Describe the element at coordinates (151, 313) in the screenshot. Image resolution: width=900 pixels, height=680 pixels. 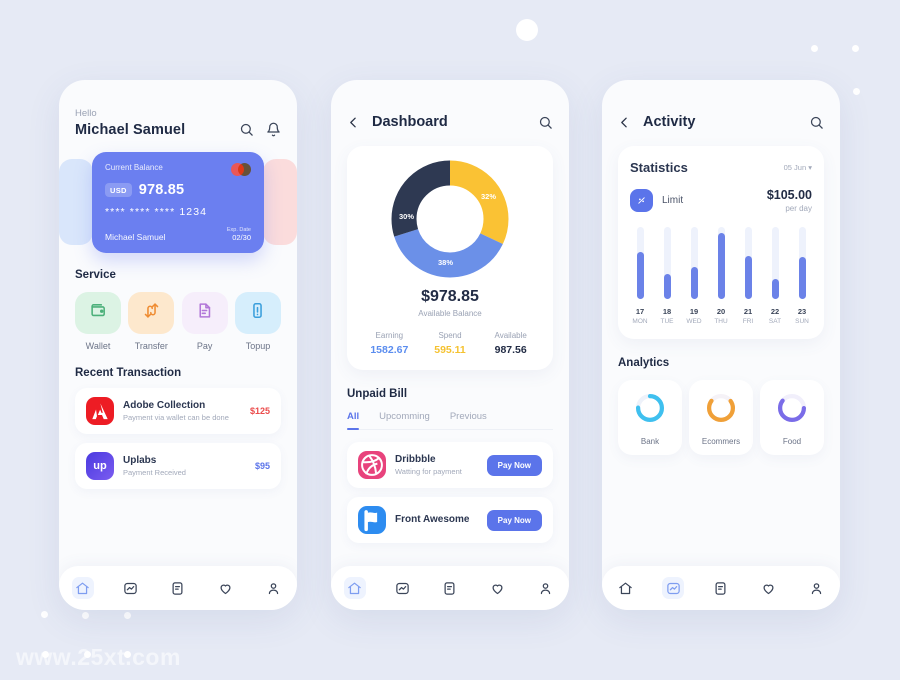
I see `transfer-icon` at that location.